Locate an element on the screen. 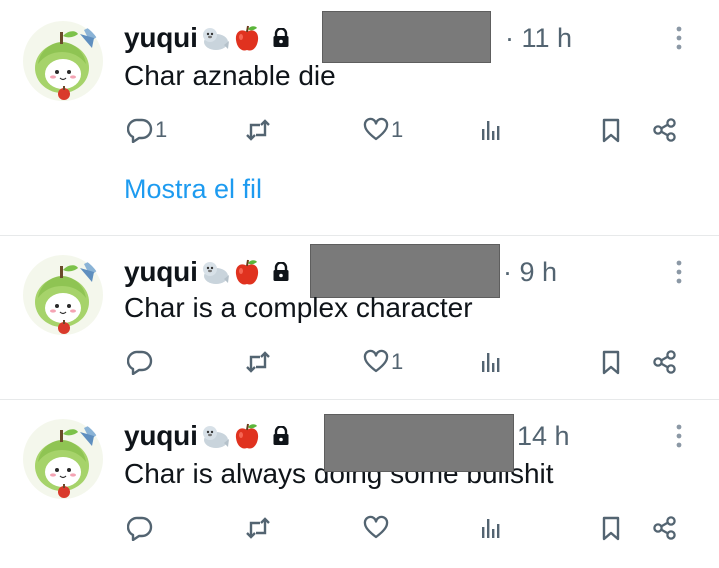  timestamp: · 11 h is located at coordinates (538, 38).